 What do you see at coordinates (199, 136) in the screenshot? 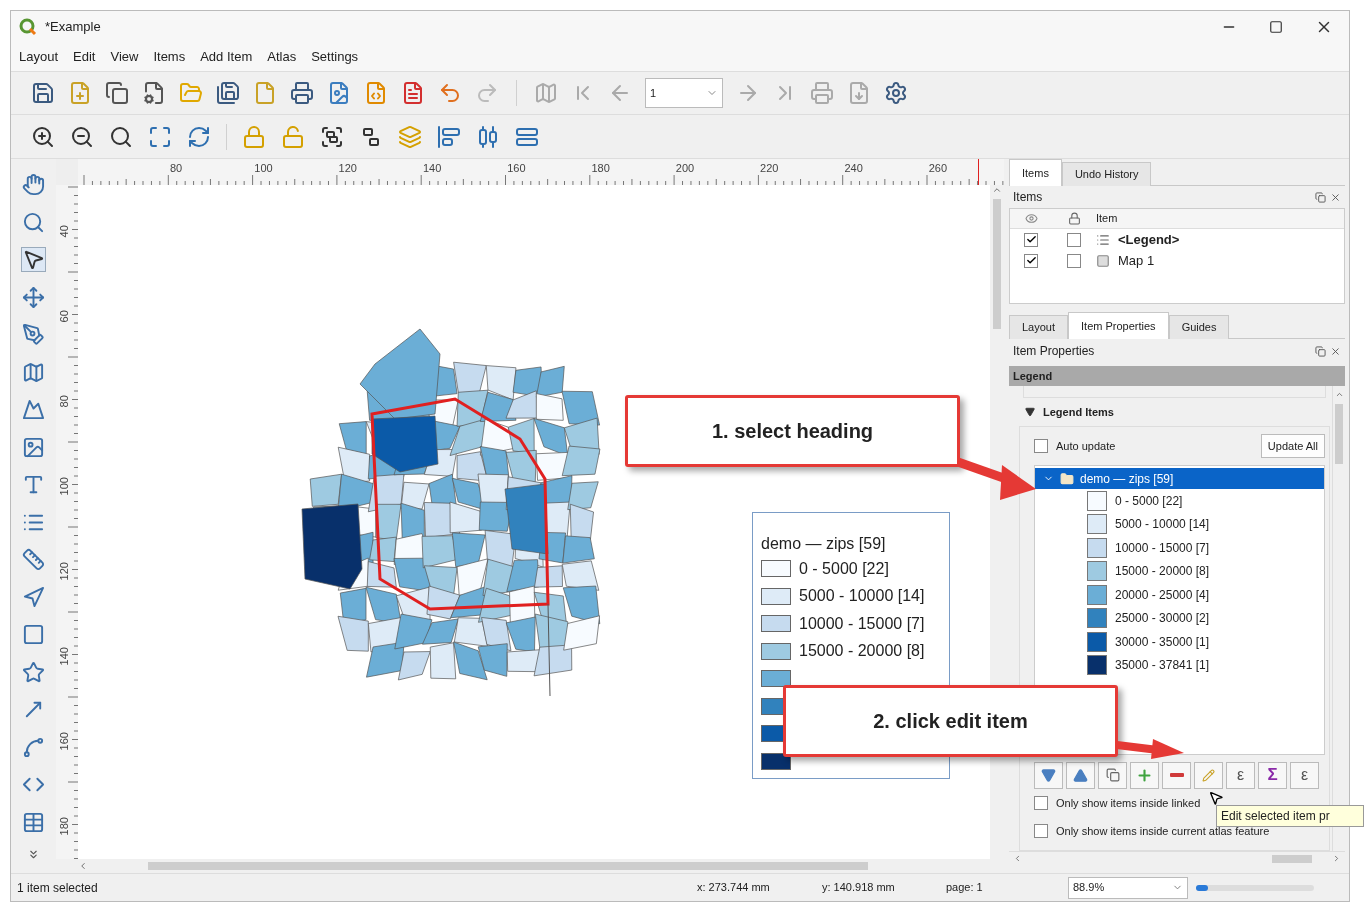
I see `refresh-icon` at bounding box center [199, 136].